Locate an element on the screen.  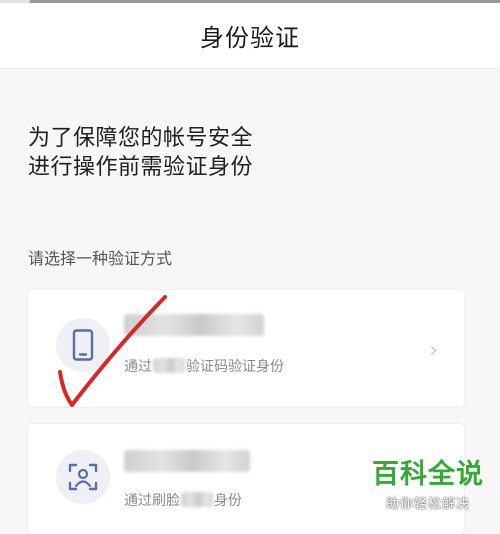
phone-icon is located at coordinates (83, 345).